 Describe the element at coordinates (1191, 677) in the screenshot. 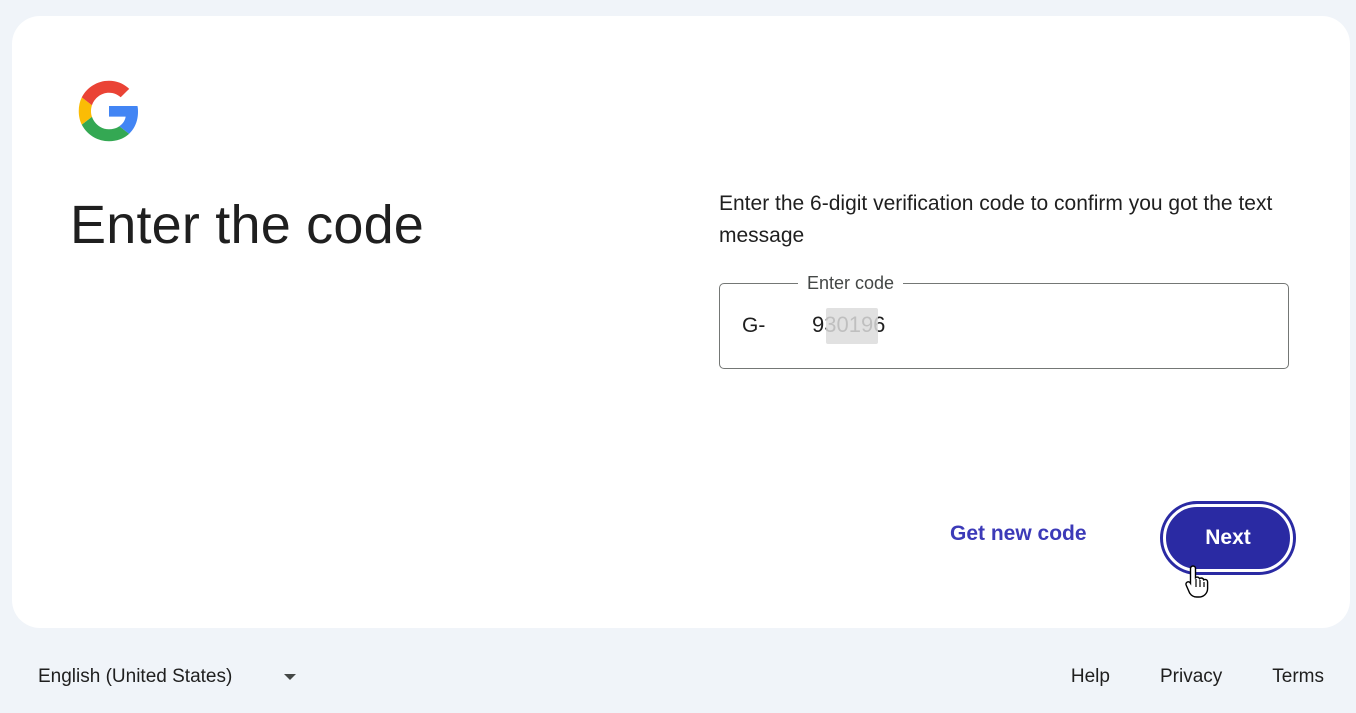

I see `privacy-link: Privacy` at that location.